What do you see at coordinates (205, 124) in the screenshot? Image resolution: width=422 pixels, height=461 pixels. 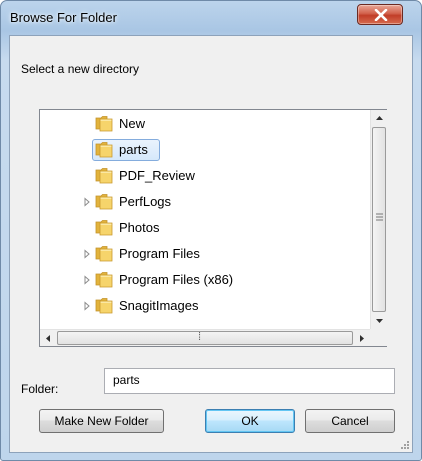 I see `tree-item: New` at bounding box center [205, 124].